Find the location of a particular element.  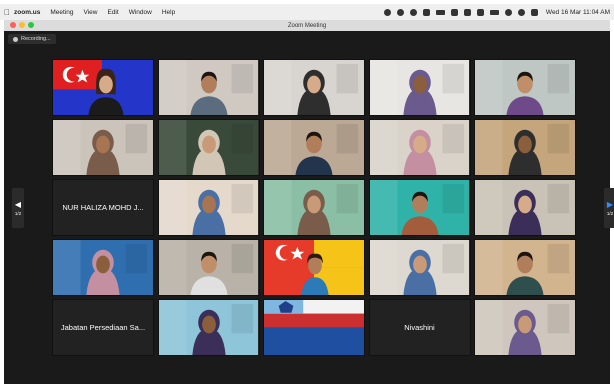

participant-name: Nivashini is located at coordinates (419, 327).